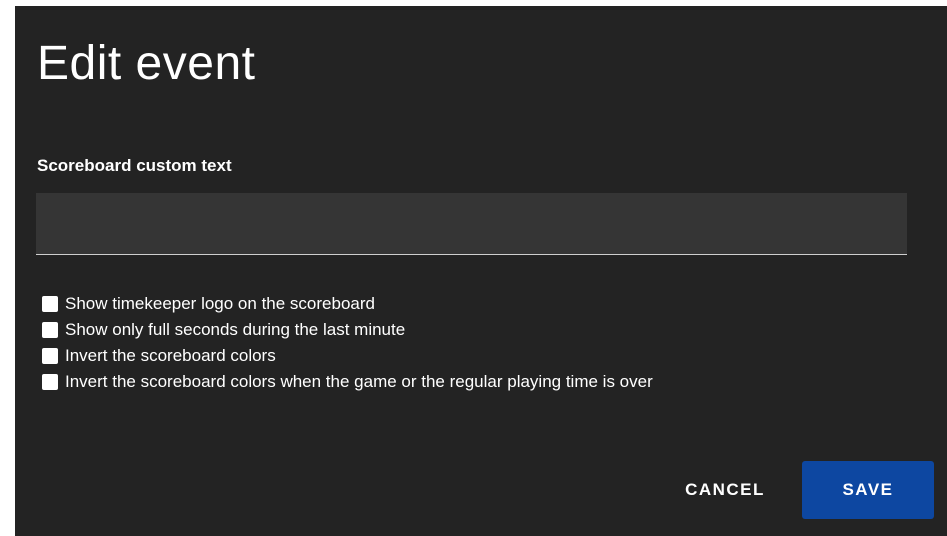  I want to click on dialog-title: Edit event, so click(146, 63).